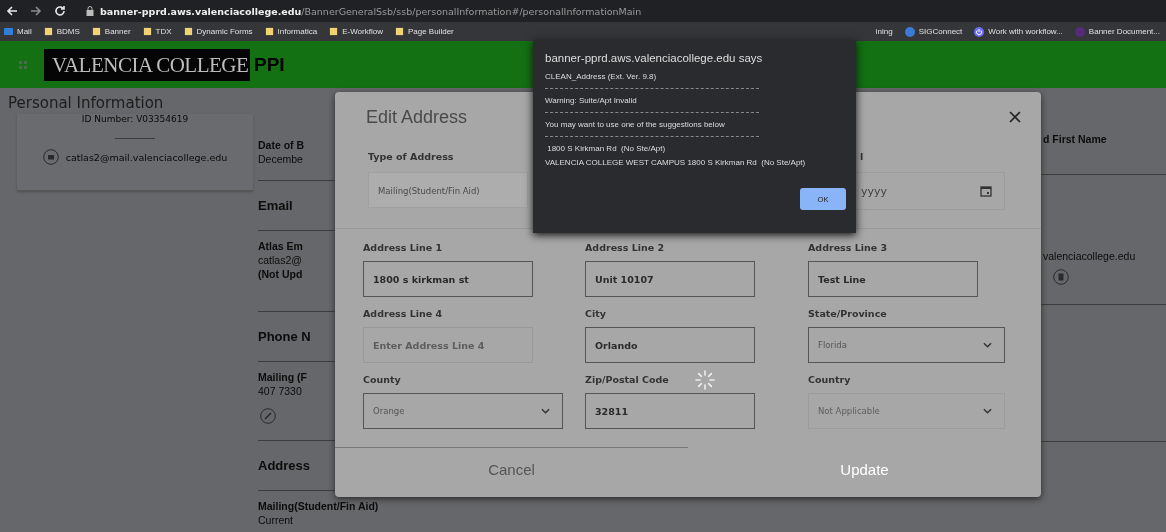 Image resolution: width=1166 pixels, height=532 pixels. I want to click on section-heading: Email, so click(275, 205).